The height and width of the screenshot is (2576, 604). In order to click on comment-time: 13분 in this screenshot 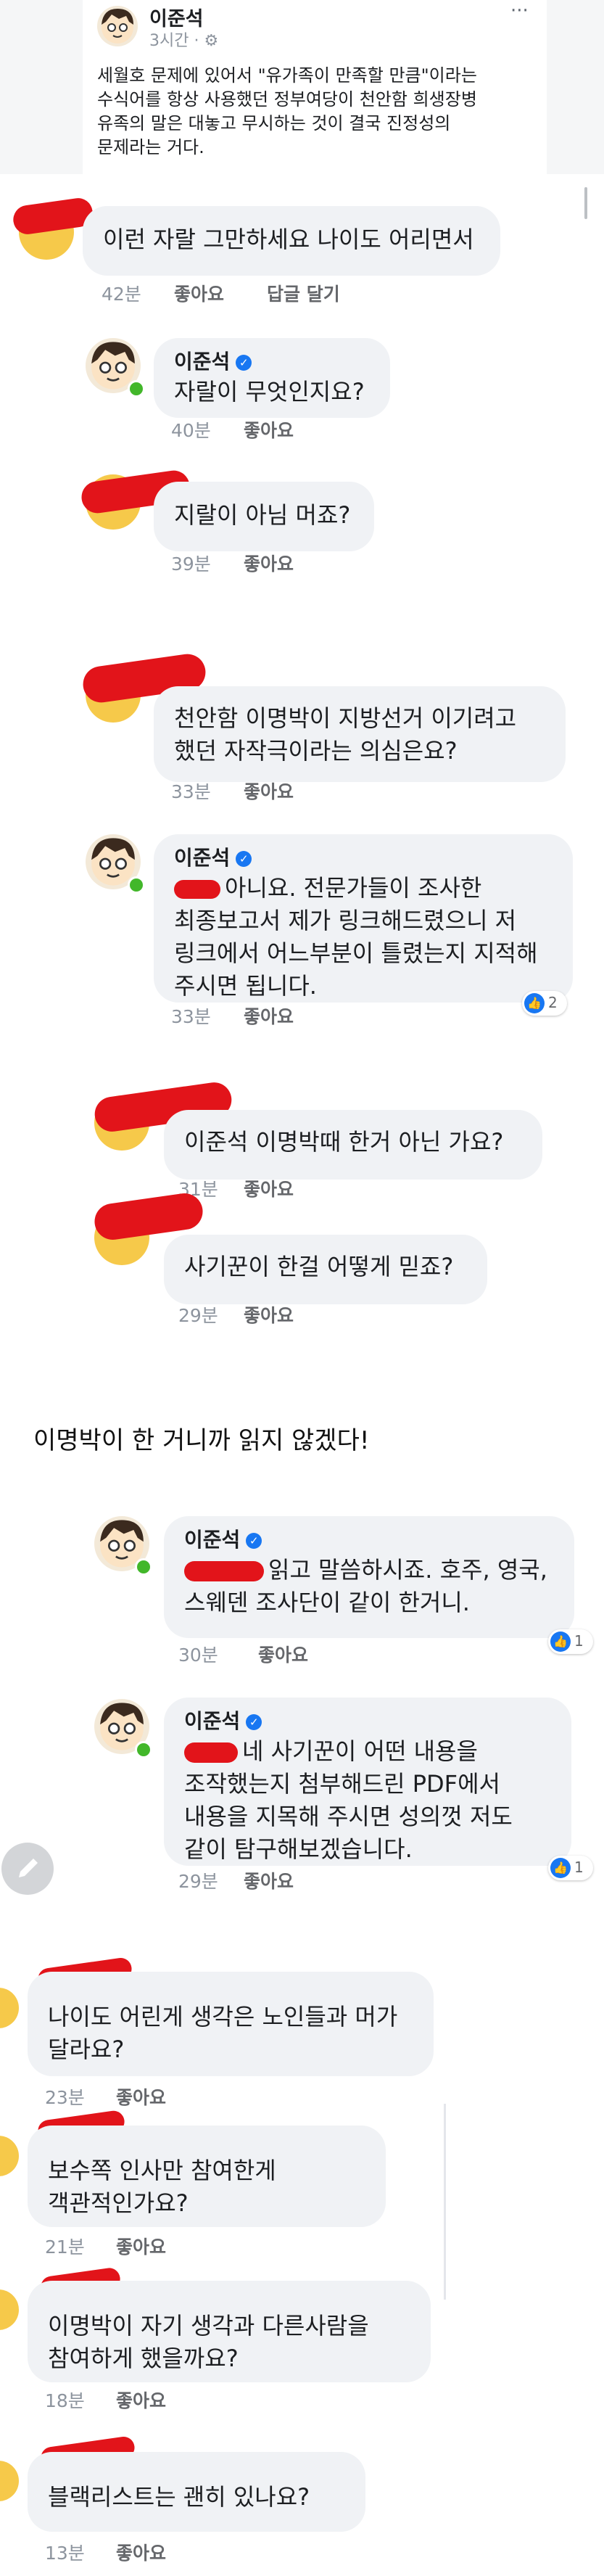, I will do `click(65, 2553)`.